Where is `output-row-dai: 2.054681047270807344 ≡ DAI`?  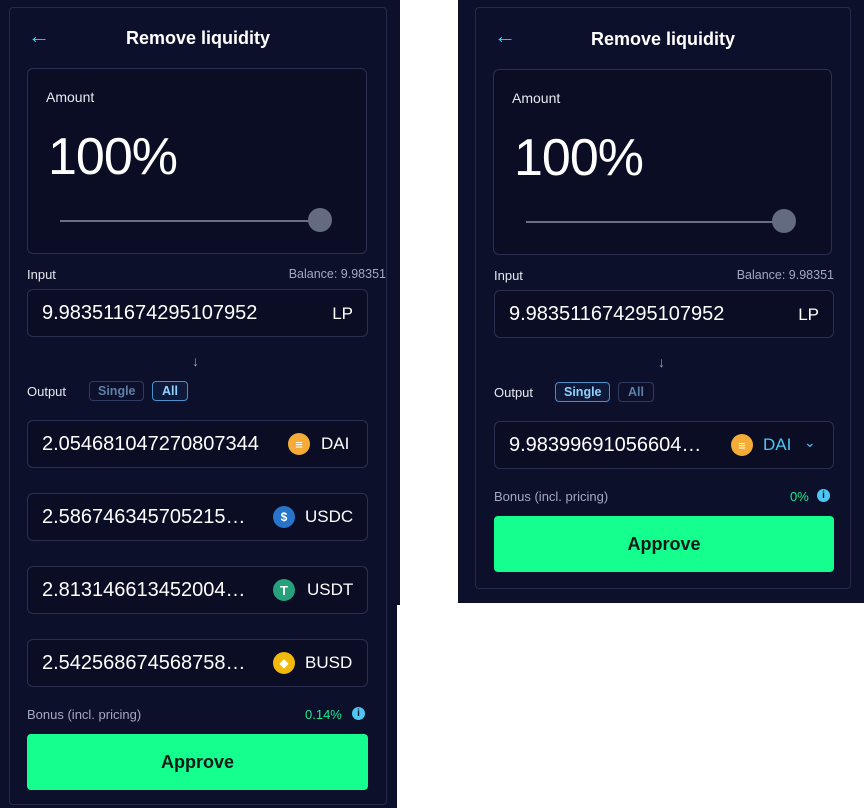
output-row-dai: 2.054681047270807344 ≡ DAI is located at coordinates (197, 444).